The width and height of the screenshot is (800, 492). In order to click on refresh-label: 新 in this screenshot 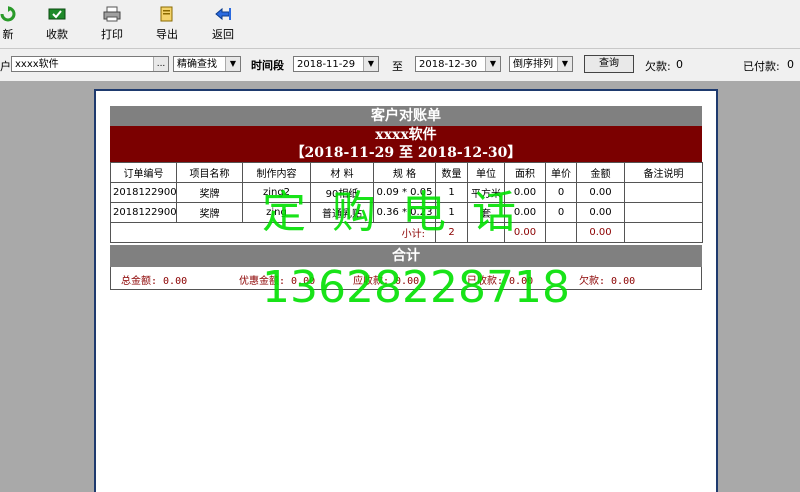, I will do `click(8, 34)`.